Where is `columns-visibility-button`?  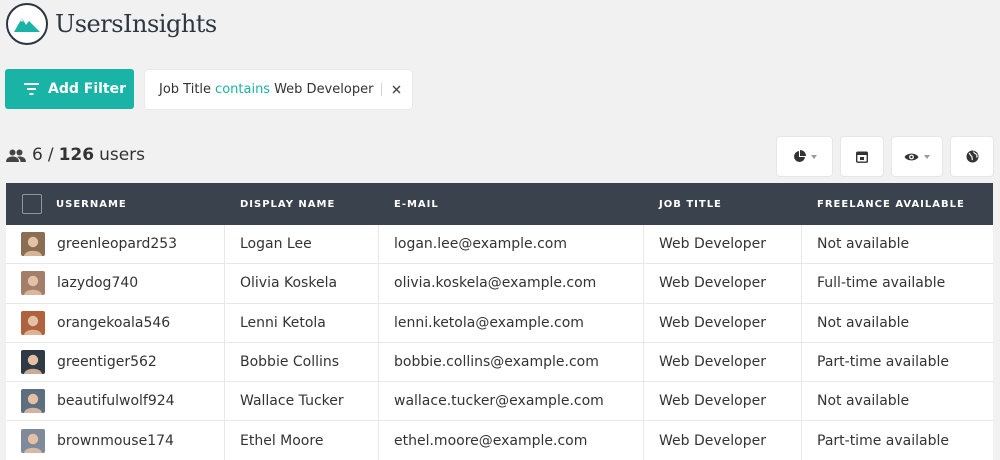
columns-visibility-button is located at coordinates (917, 156).